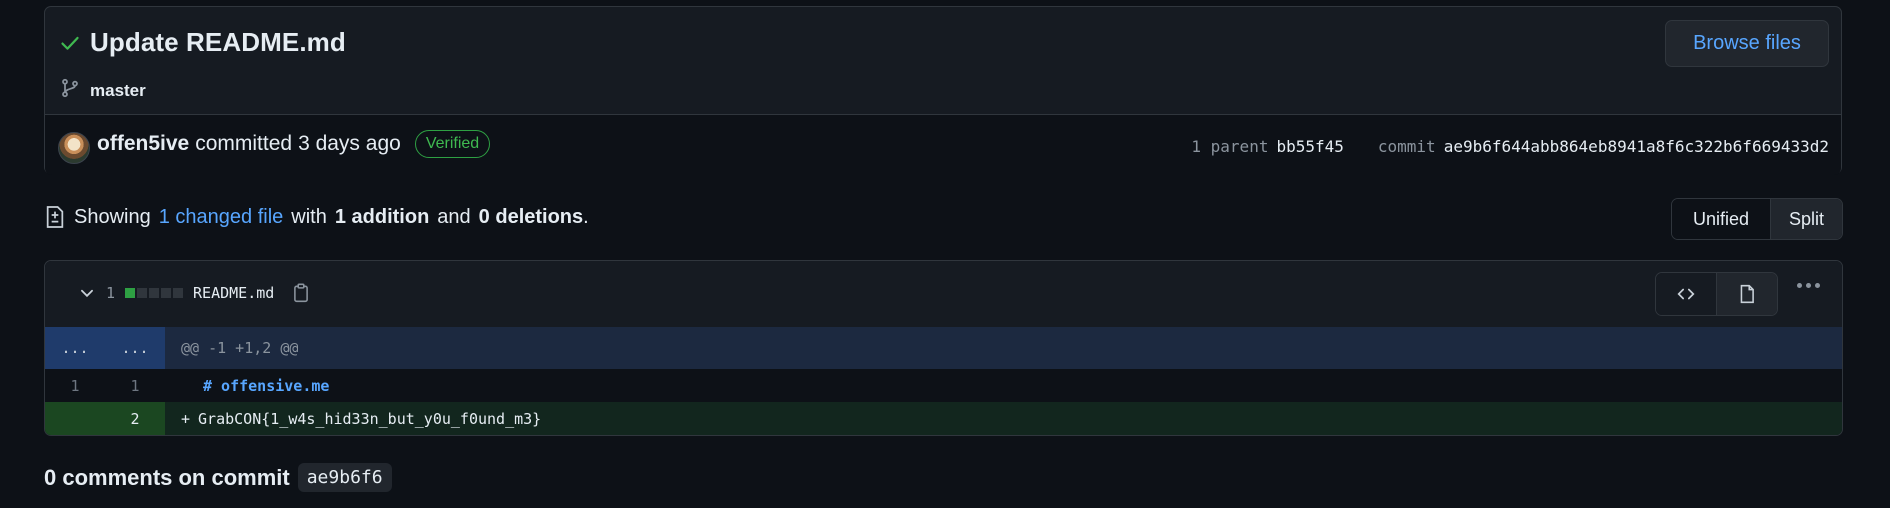 This screenshot has width=1890, height=508. I want to click on hunk-header-row: ... ... @@ -1 +1,2 @@, so click(943, 348).